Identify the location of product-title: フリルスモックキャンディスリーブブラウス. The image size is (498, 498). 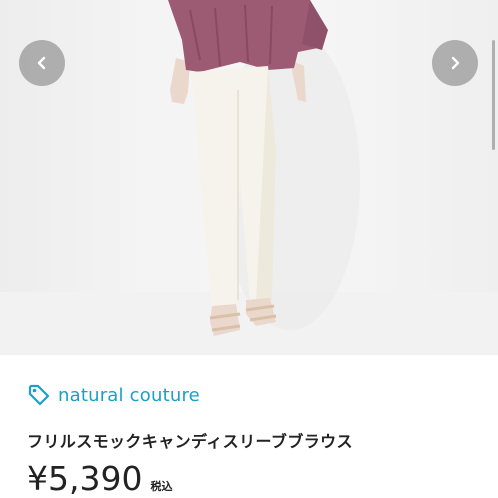
(190, 441).